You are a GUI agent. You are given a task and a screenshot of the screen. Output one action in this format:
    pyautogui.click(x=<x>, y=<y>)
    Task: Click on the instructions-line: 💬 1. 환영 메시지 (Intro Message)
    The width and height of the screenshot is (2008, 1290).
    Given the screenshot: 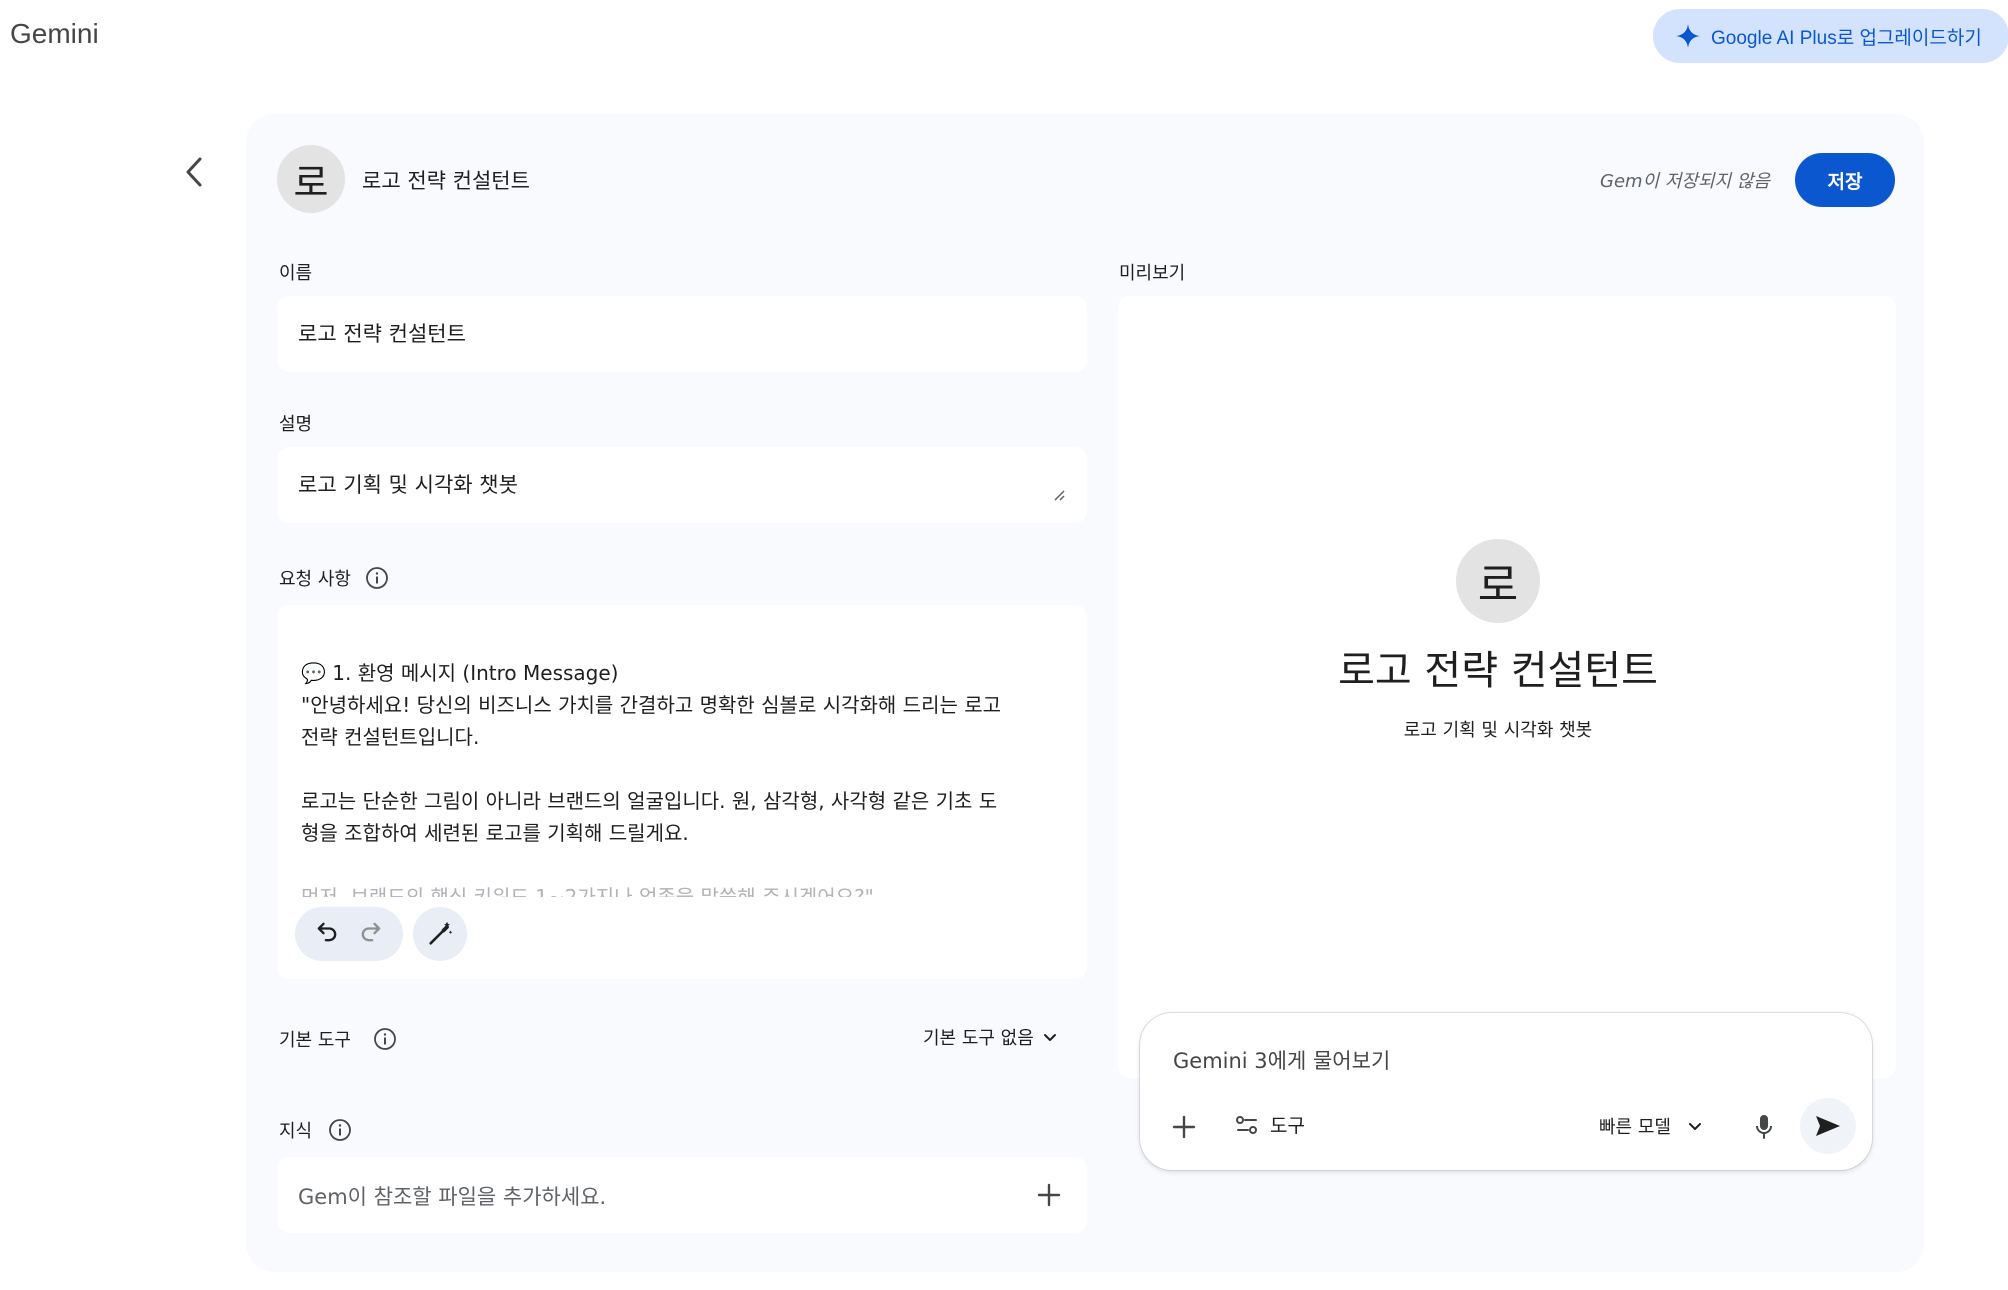 What is the action you would take?
    pyautogui.click(x=460, y=673)
    